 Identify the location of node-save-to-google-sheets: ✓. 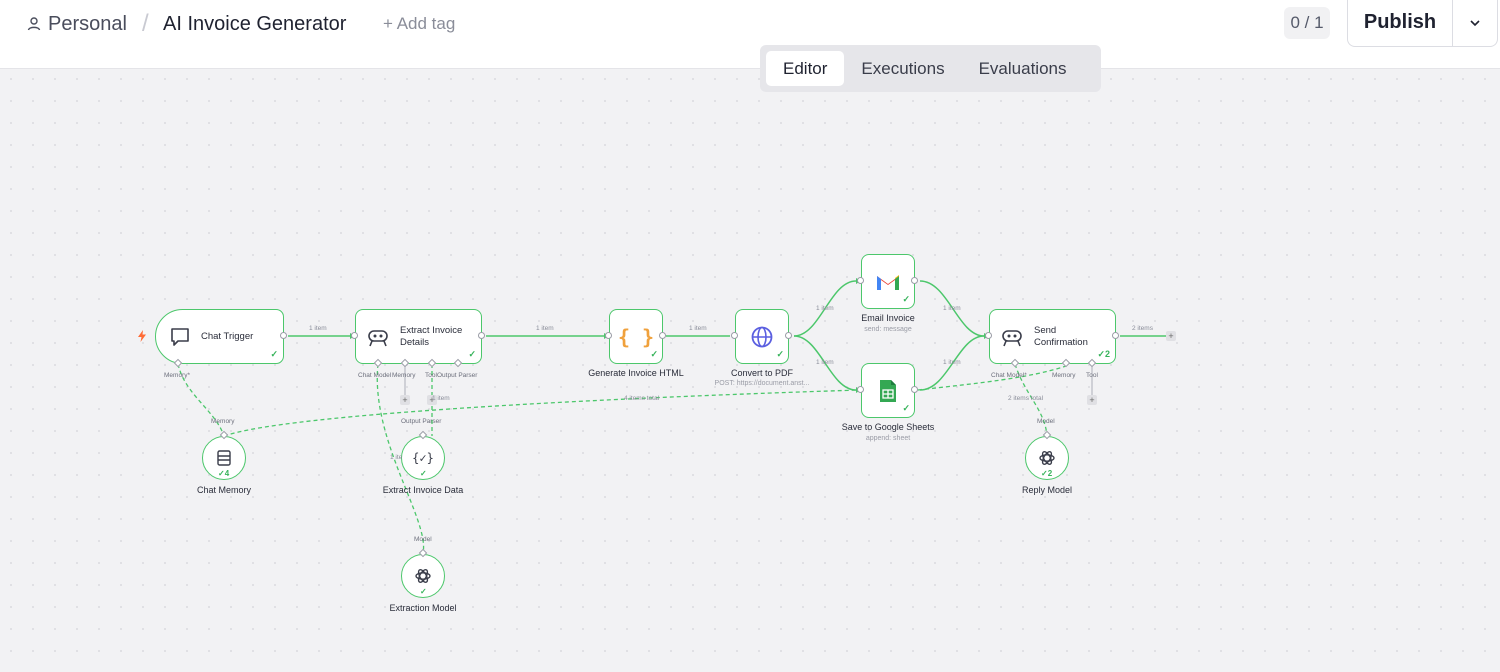
(888, 390).